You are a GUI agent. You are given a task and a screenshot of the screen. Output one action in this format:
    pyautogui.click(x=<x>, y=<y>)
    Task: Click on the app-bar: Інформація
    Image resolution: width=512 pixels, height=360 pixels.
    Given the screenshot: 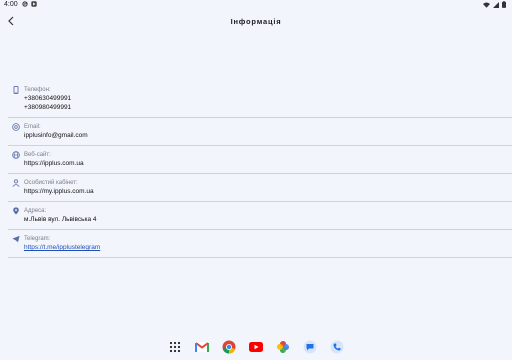 What is the action you would take?
    pyautogui.click(x=256, y=22)
    